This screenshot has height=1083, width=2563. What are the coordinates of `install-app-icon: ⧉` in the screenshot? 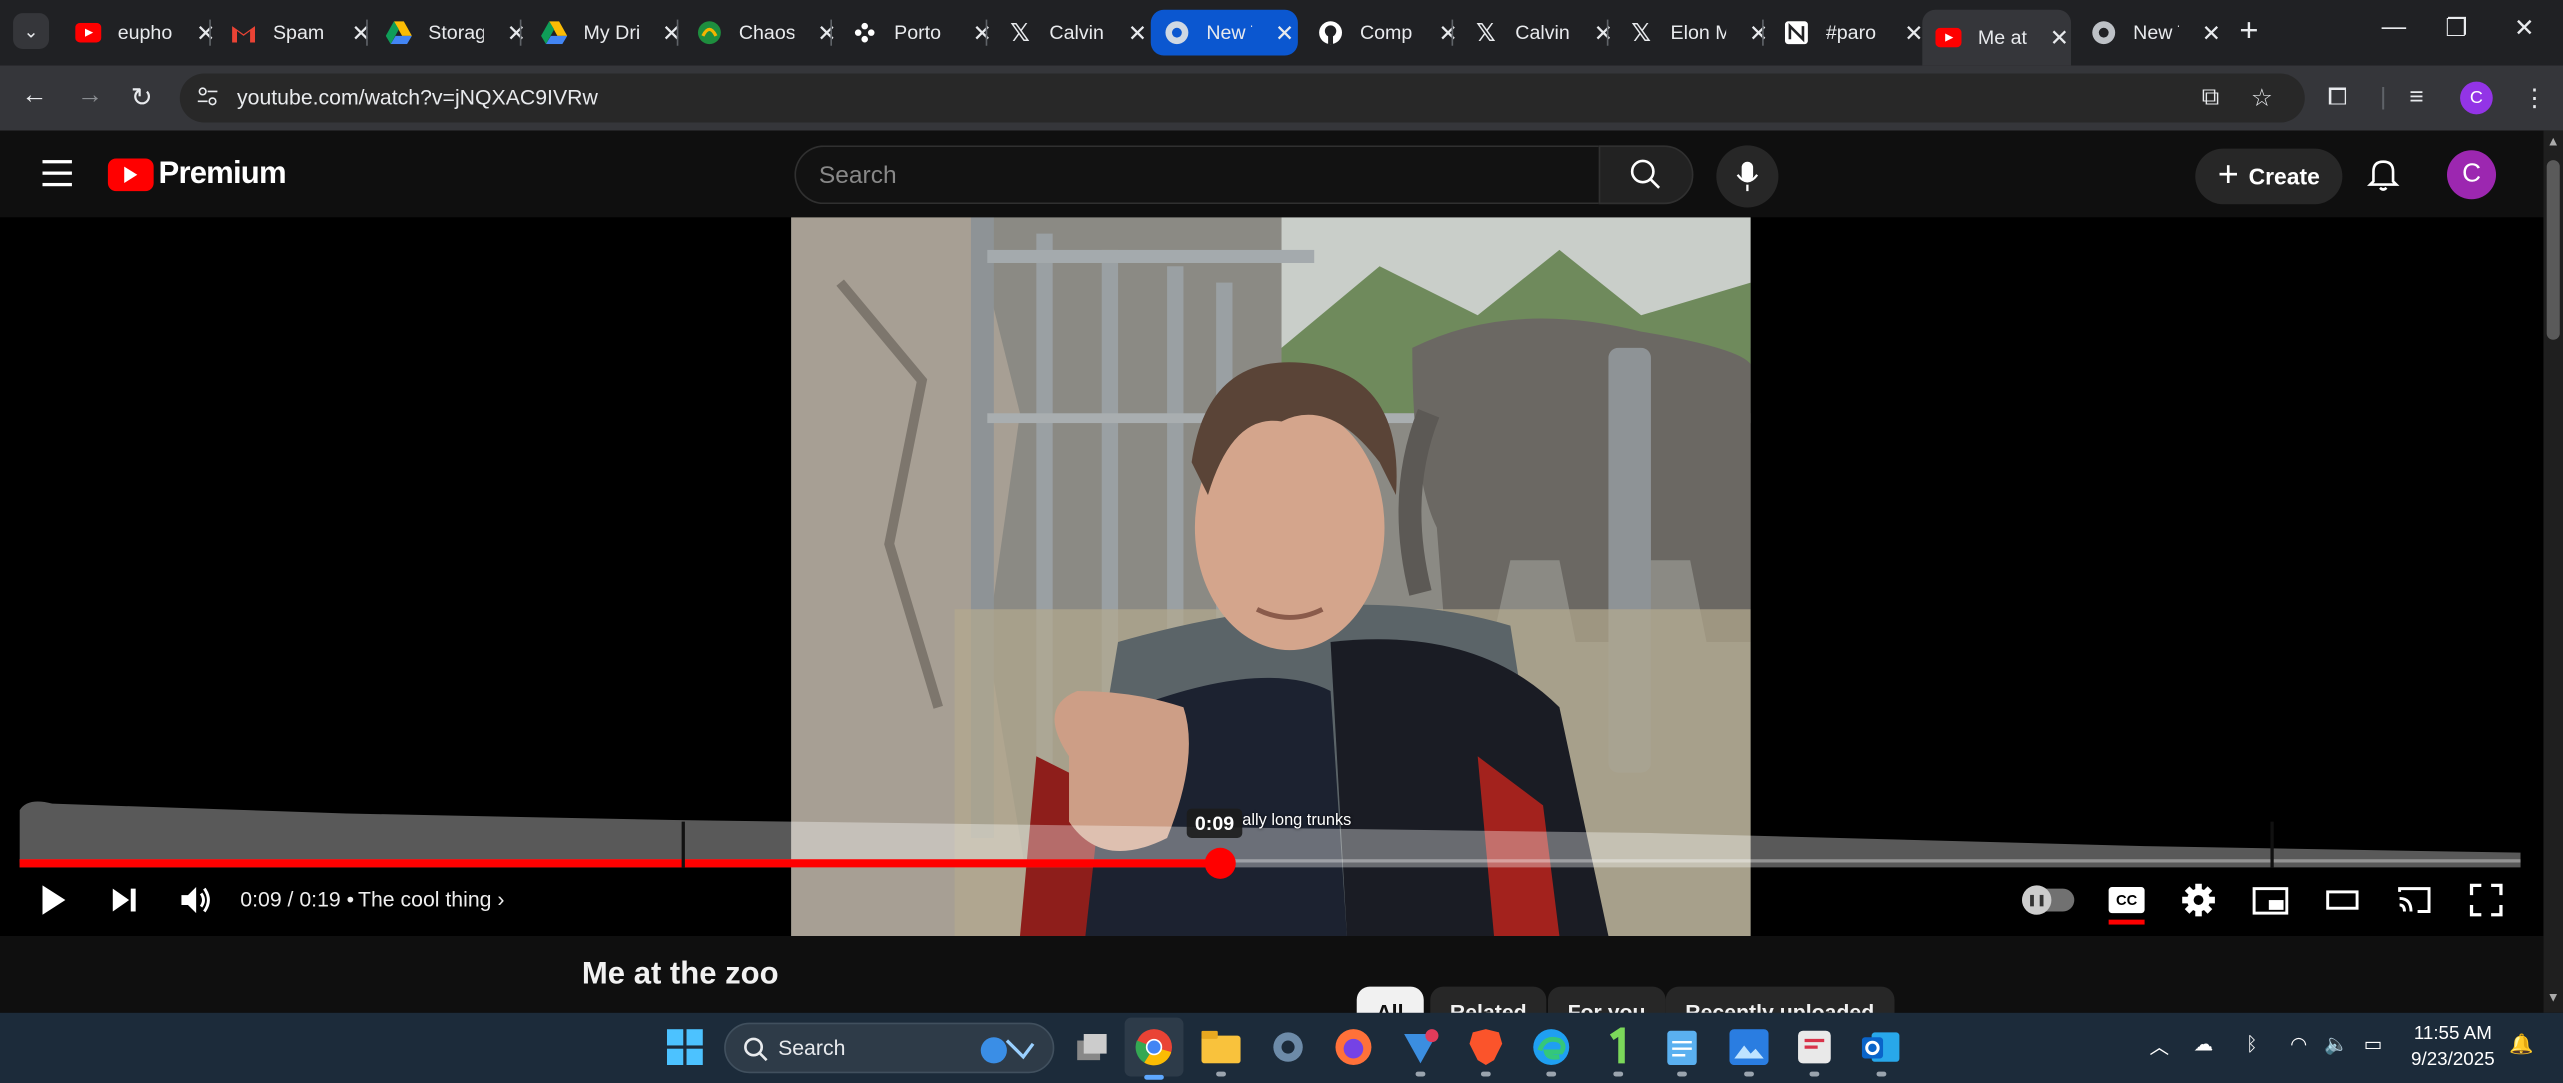 It's located at (2211, 97).